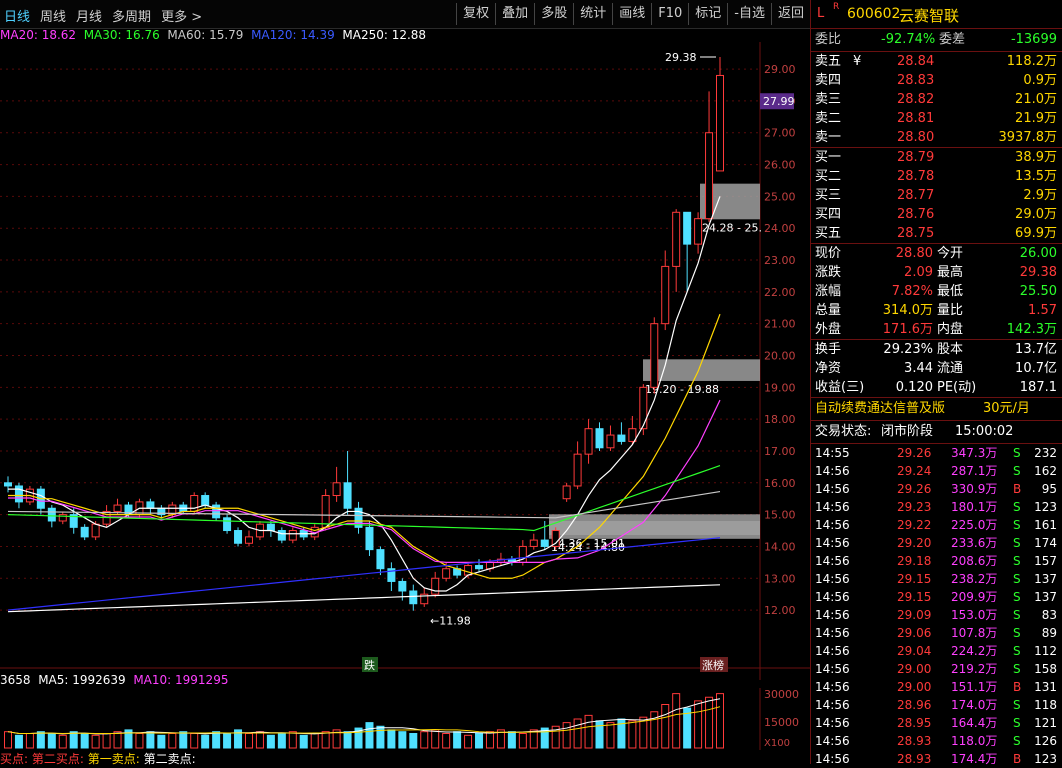 This screenshot has width=1062, height=768. What do you see at coordinates (514, 14) in the screenshot?
I see `overlay-button: 叠加` at bounding box center [514, 14].